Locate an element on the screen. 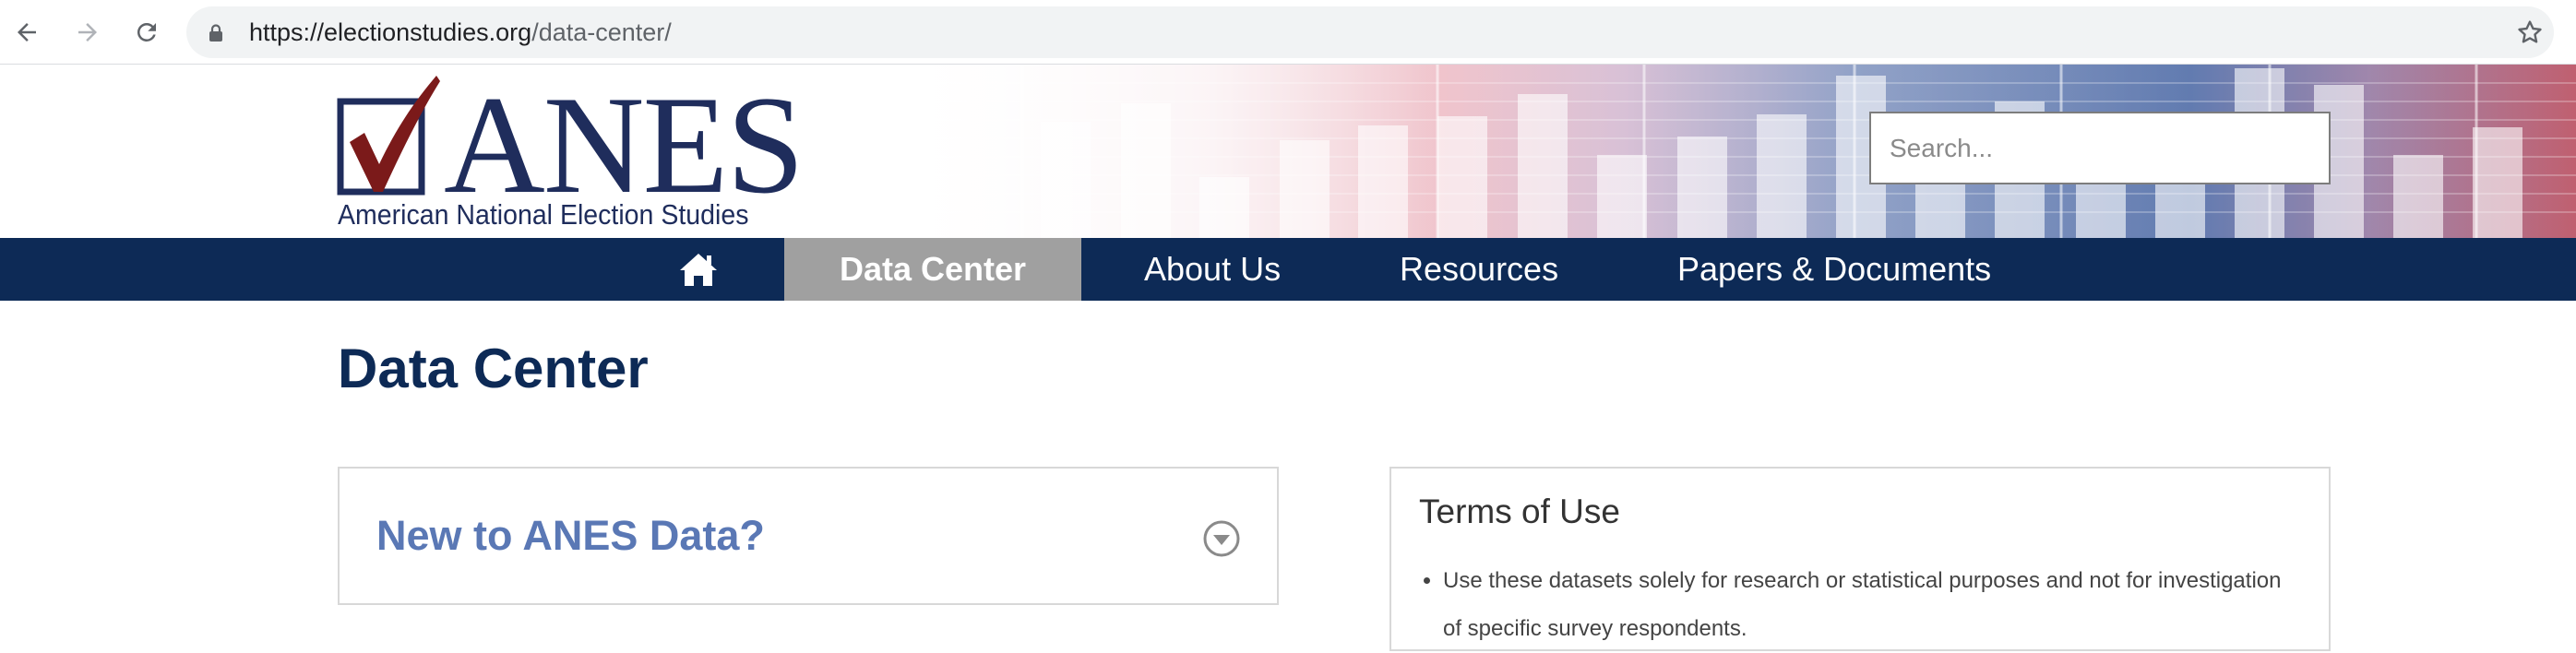 The image size is (2576, 653). nav-item-data-center: Data Center is located at coordinates (933, 270).